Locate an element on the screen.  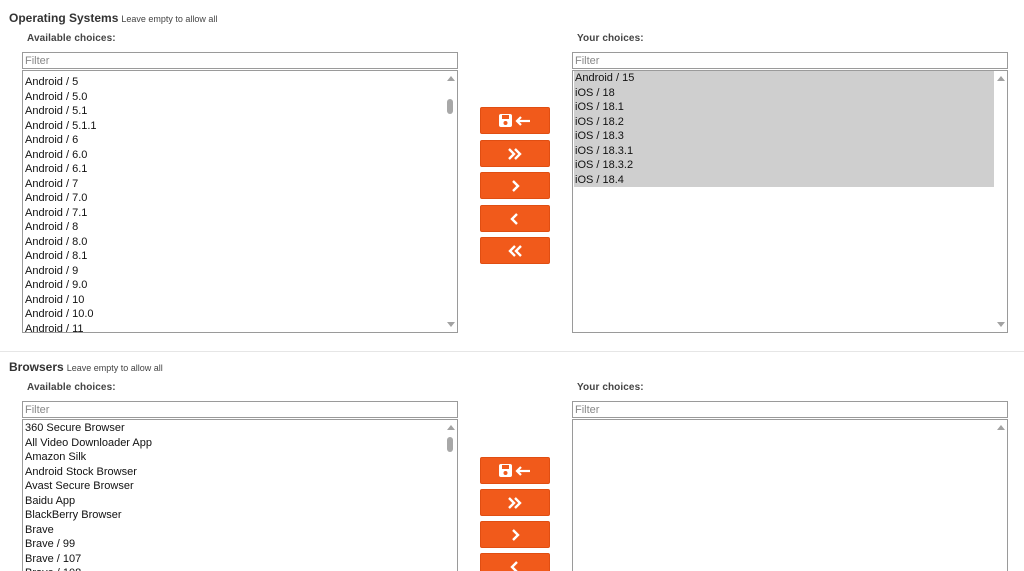
list-option: Brave is located at coordinates (88, 530).